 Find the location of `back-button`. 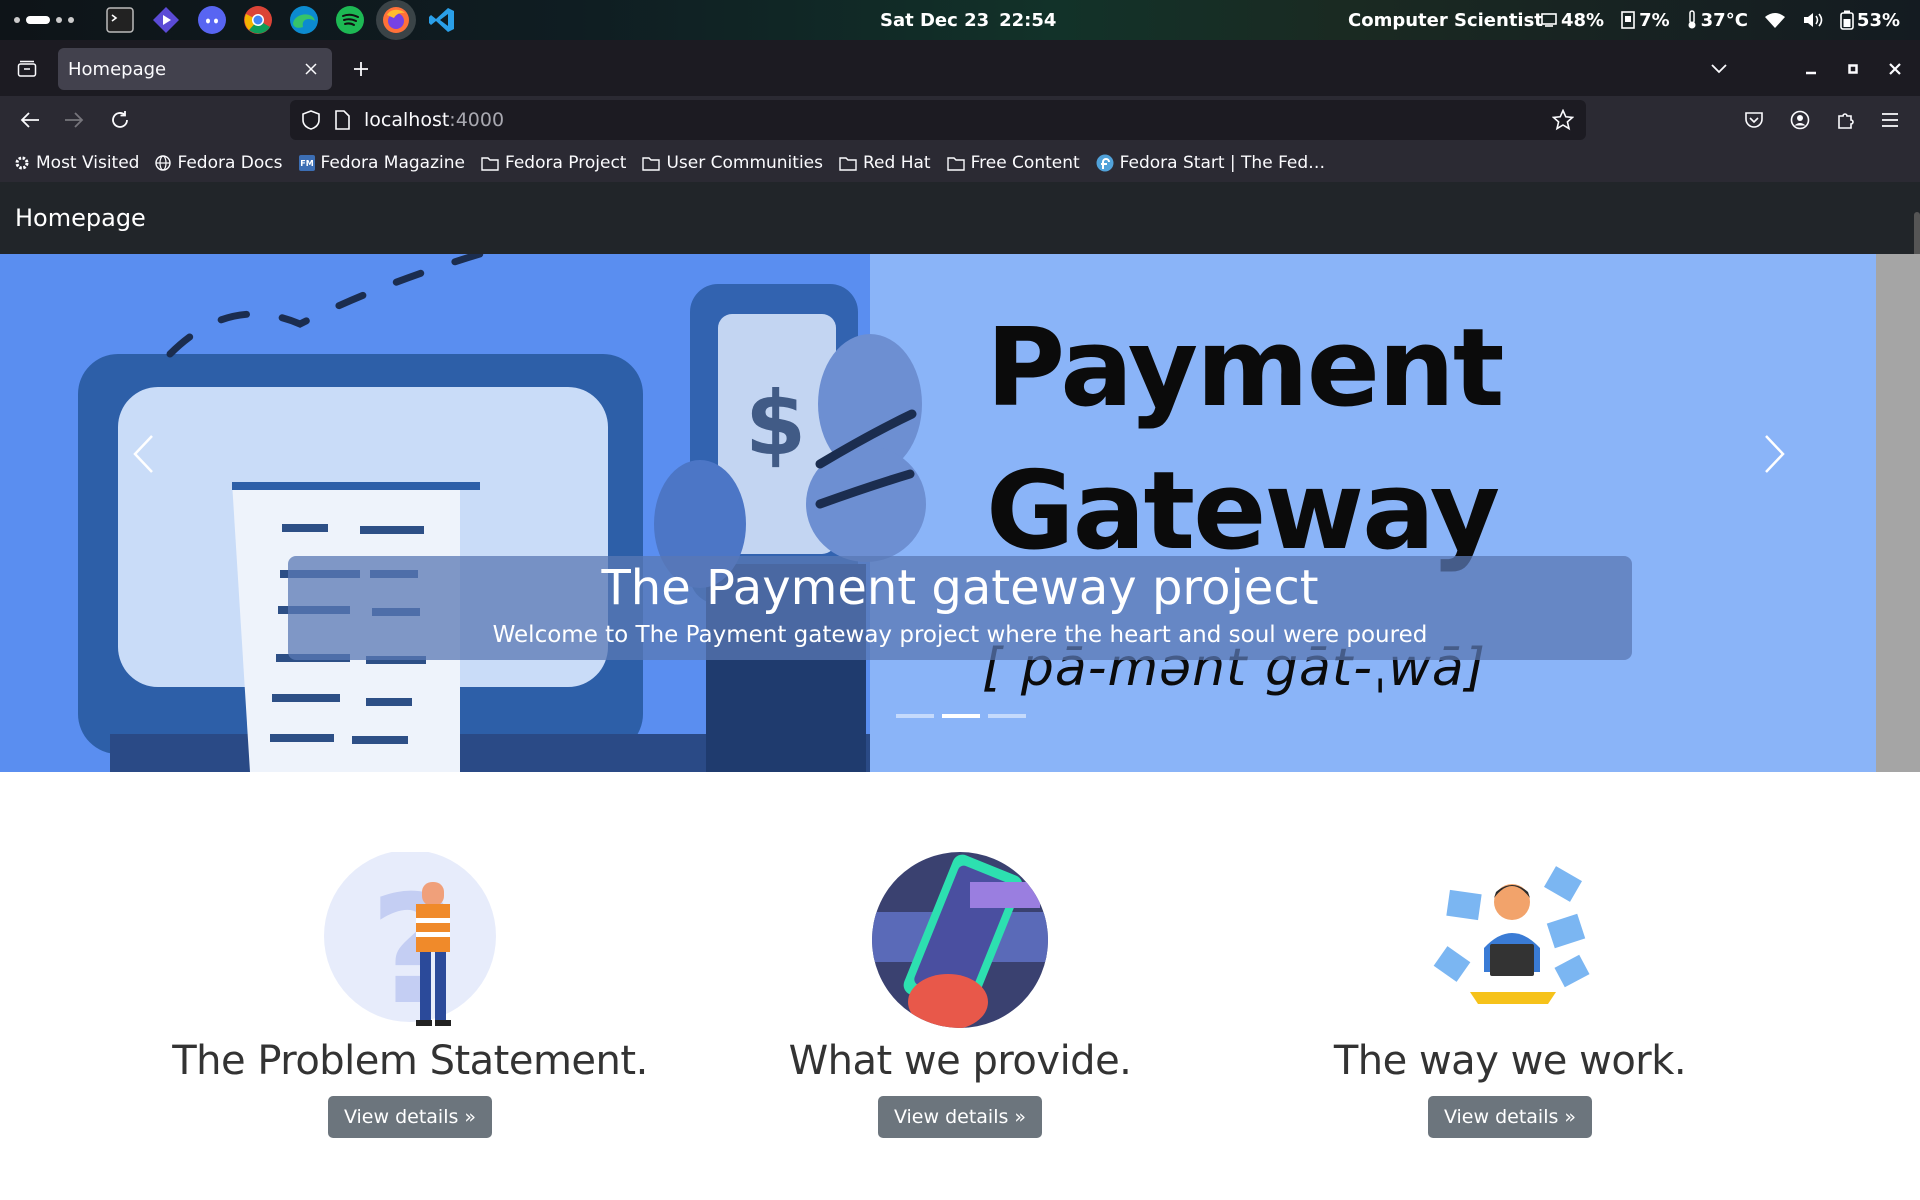

back-button is located at coordinates (30, 120).